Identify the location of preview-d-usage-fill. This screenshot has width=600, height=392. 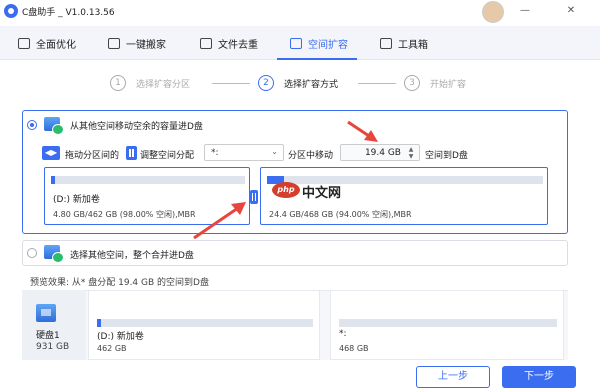
(99, 323).